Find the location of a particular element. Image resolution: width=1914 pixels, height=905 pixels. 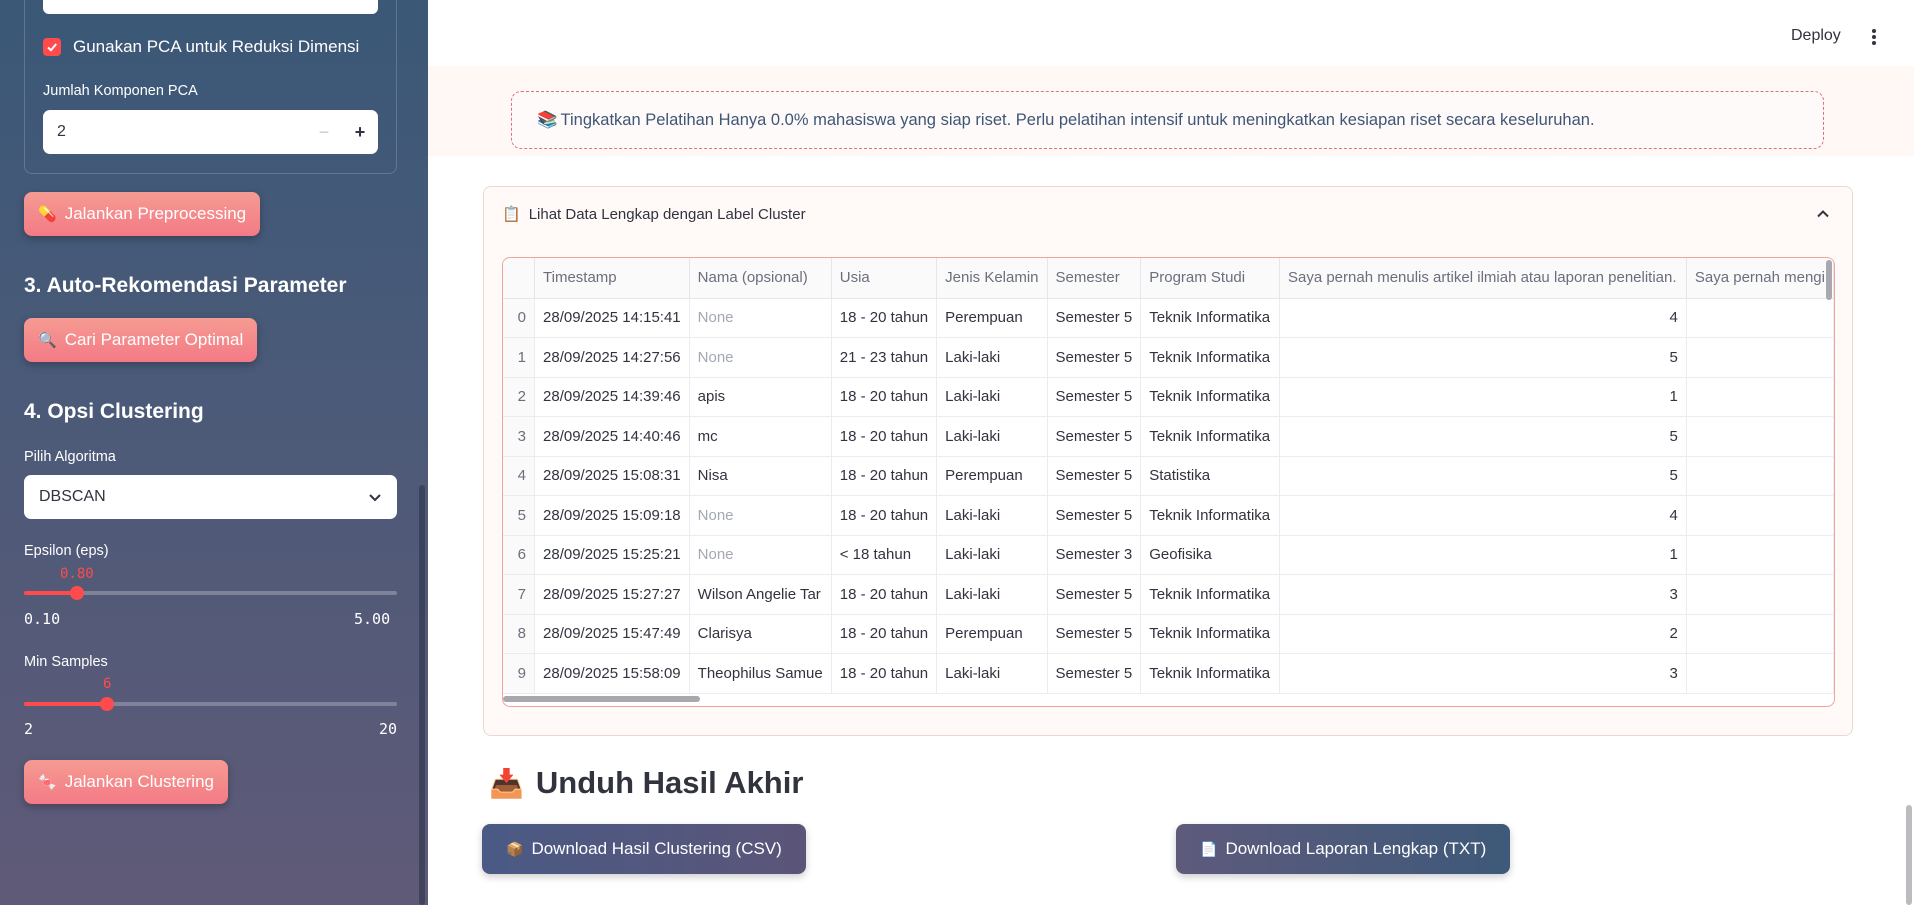

table-cell: Theophilus Samue is located at coordinates (760, 673).